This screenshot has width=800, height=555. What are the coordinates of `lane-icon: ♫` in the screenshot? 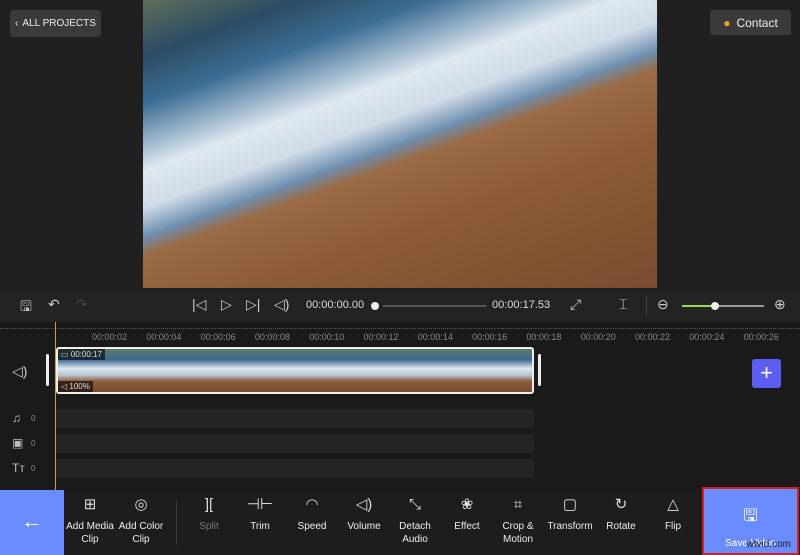 It's located at (16, 418).